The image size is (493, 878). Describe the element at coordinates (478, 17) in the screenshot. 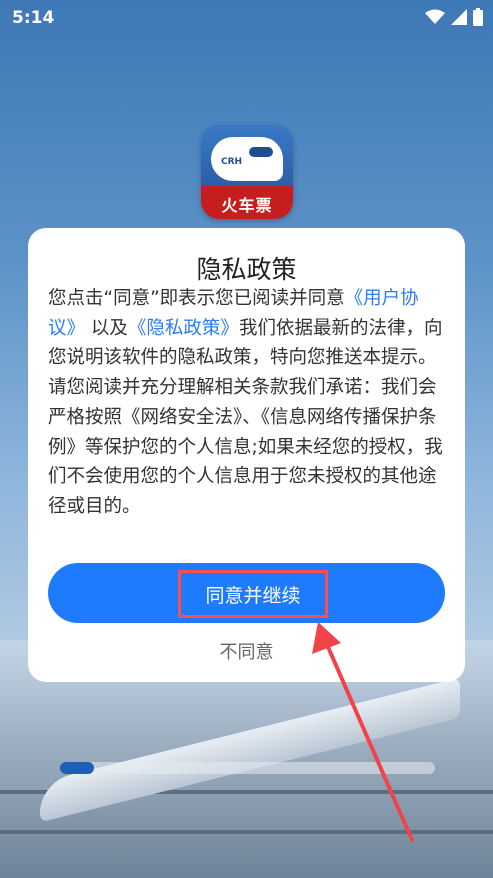

I see `battery-icon` at that location.